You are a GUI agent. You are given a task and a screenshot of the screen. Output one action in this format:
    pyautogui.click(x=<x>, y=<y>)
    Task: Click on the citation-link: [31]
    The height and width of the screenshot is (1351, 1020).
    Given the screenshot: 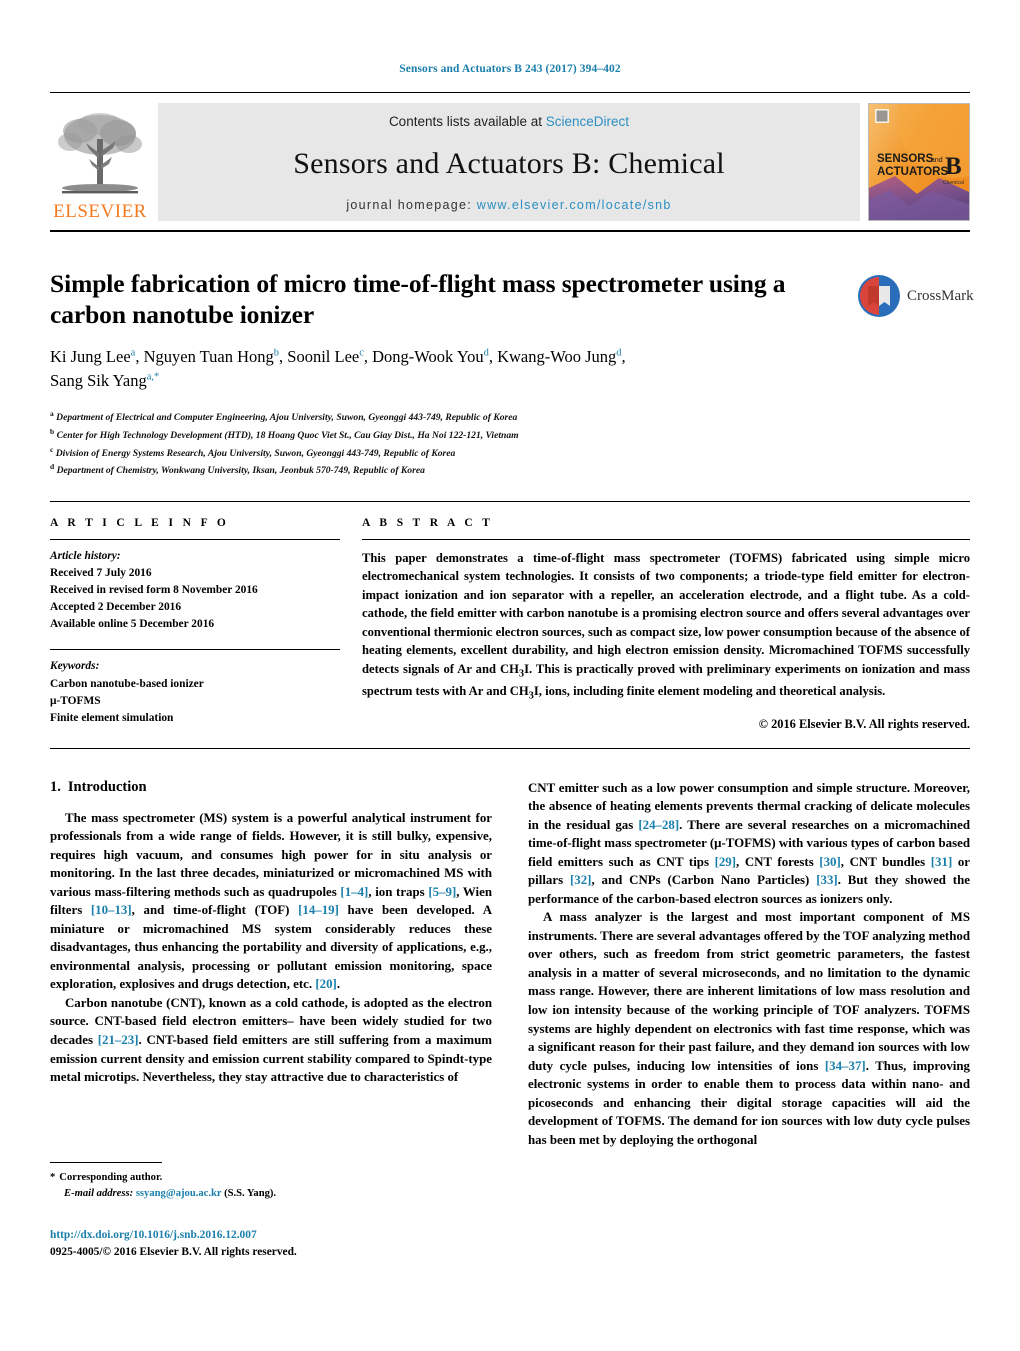 What is the action you would take?
    pyautogui.click(x=941, y=862)
    